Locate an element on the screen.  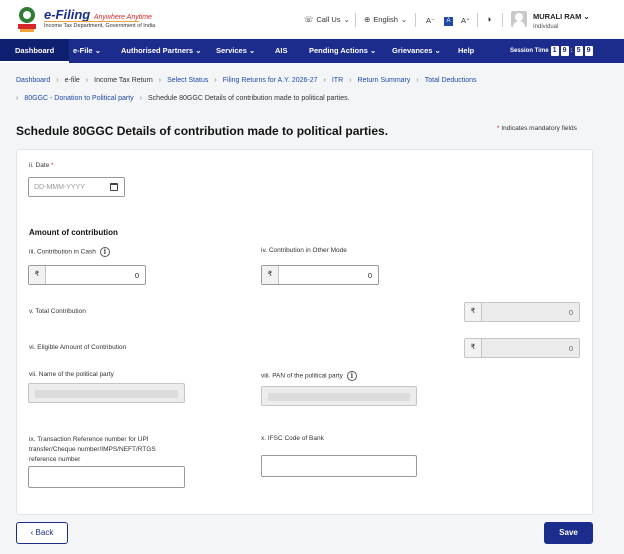
back-label: Back is located at coordinates (44, 532).